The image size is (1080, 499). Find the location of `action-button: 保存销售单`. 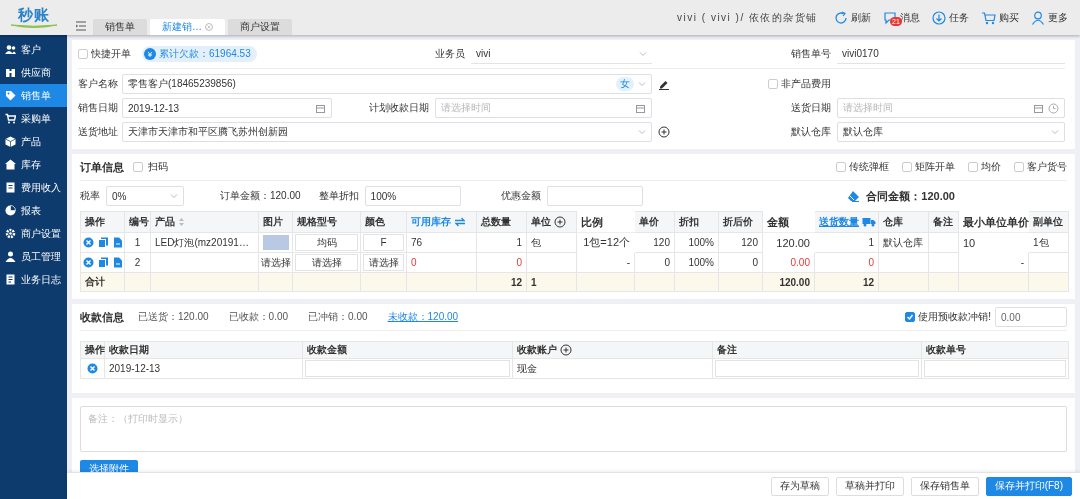

action-button: 保存销售单 is located at coordinates (944, 486).